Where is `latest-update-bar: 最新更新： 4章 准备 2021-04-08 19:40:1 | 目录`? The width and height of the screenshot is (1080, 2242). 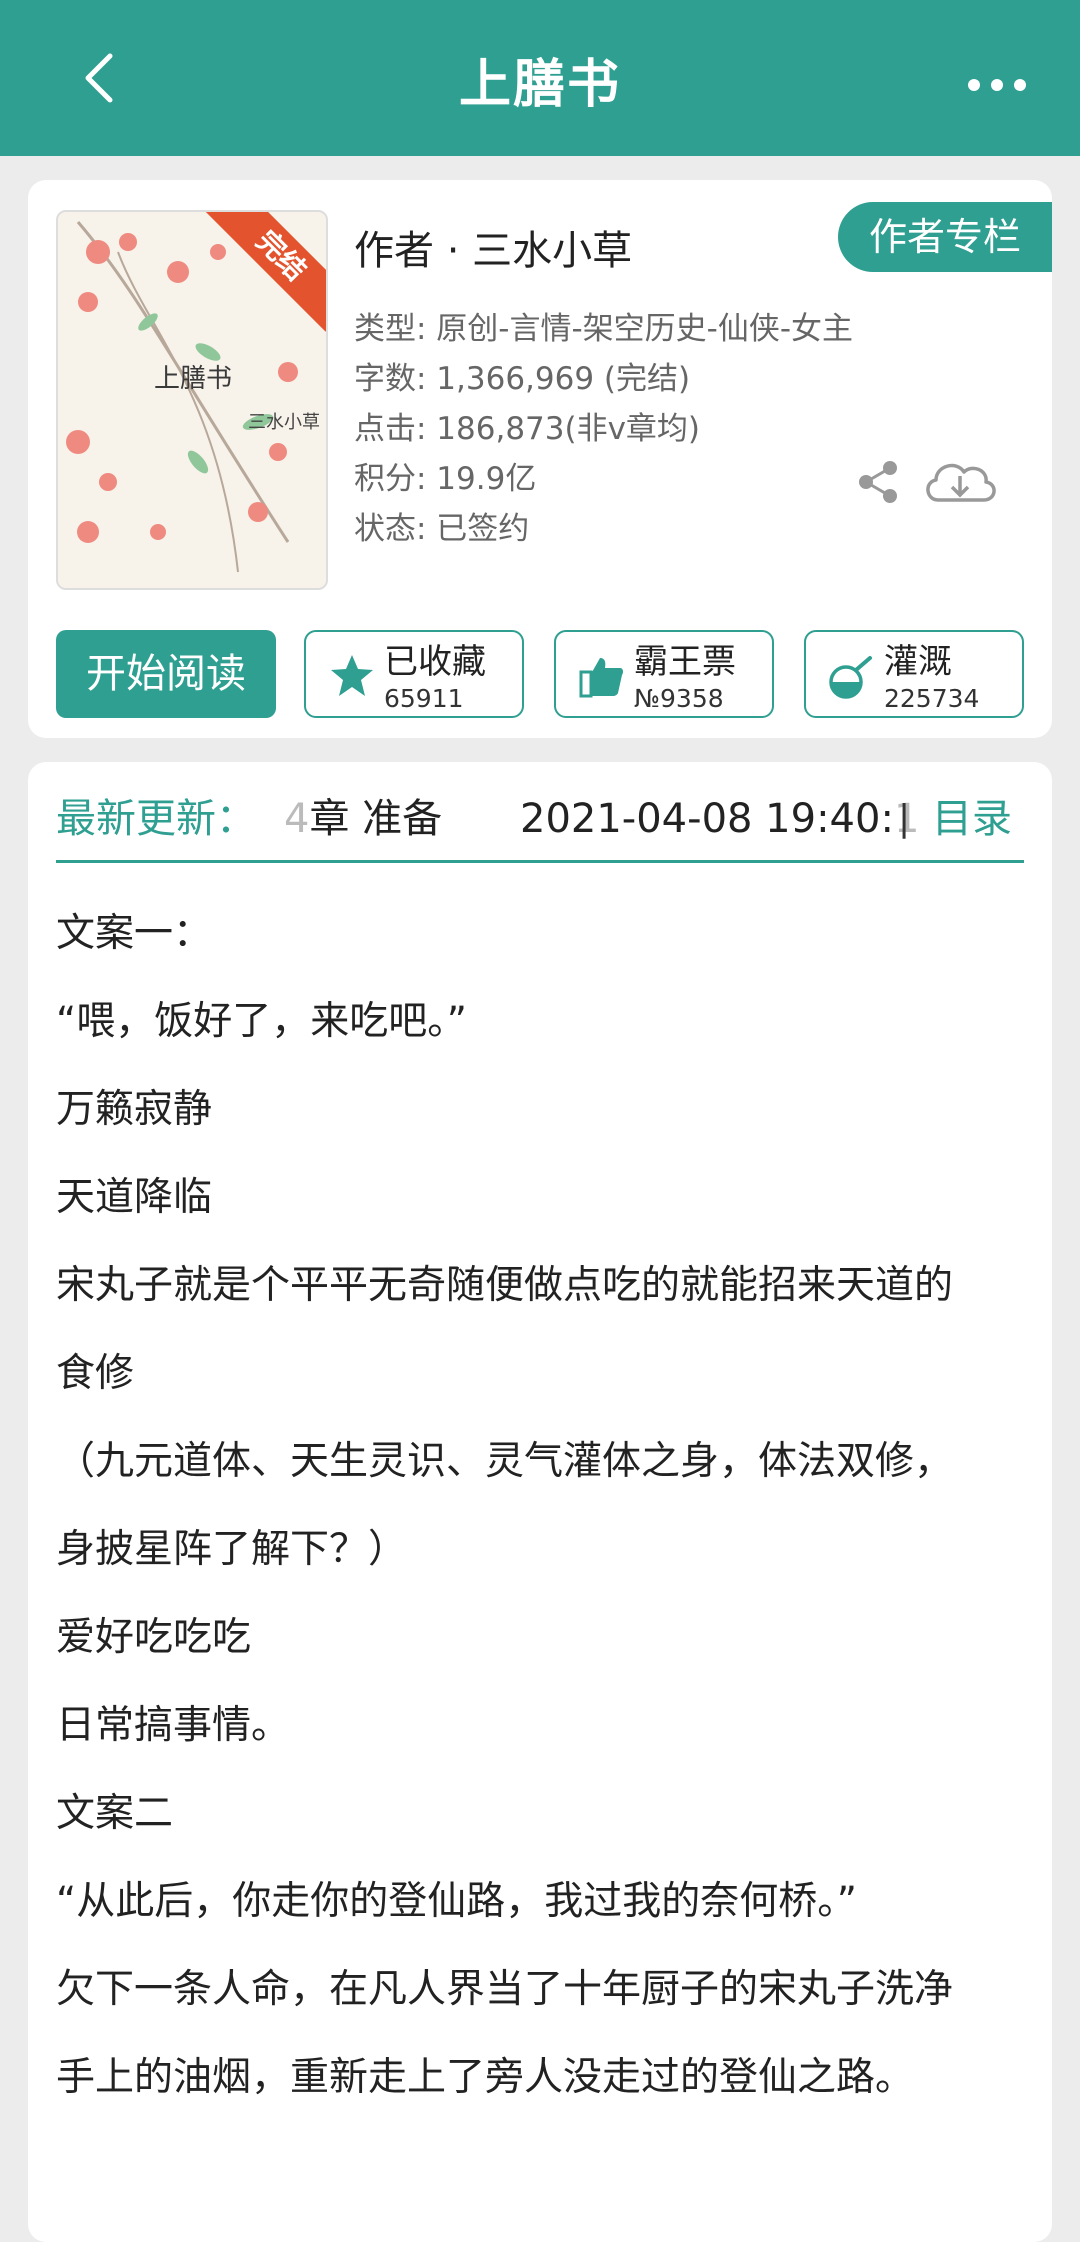 latest-update-bar: 最新更新： 4章 准备 2021-04-08 19:40:1 | 目录 is located at coordinates (540, 824).